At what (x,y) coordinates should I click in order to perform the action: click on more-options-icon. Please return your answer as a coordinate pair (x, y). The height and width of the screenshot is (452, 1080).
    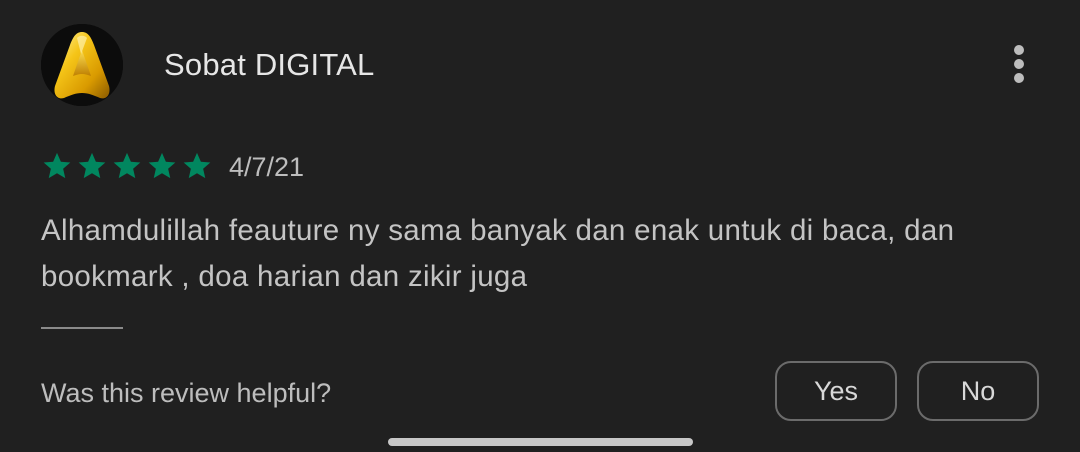
    Looking at the image, I should click on (1019, 64).